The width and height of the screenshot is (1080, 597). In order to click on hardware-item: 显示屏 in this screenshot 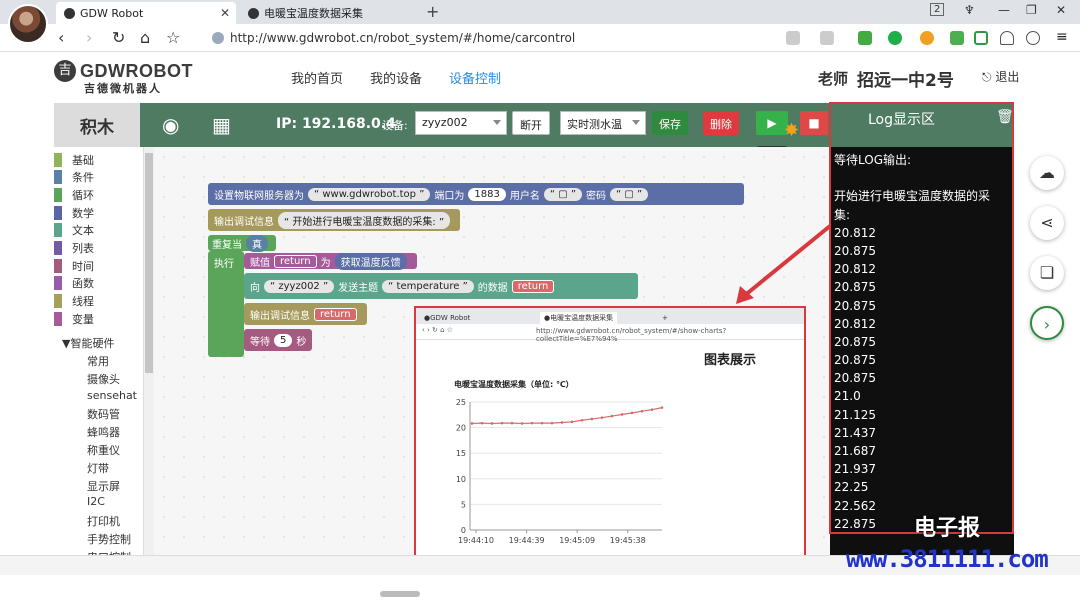, I will do `click(103, 486)`.